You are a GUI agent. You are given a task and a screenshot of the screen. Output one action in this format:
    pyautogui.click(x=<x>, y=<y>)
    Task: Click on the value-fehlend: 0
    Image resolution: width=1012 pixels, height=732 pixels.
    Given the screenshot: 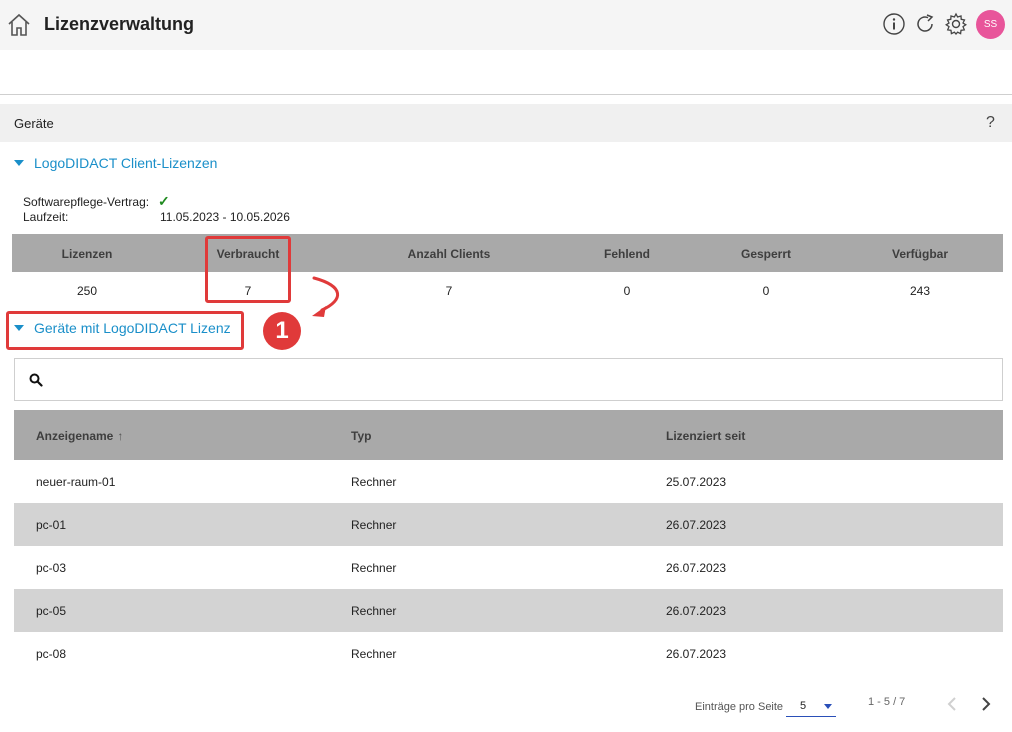 What is the action you would take?
    pyautogui.click(x=627, y=291)
    